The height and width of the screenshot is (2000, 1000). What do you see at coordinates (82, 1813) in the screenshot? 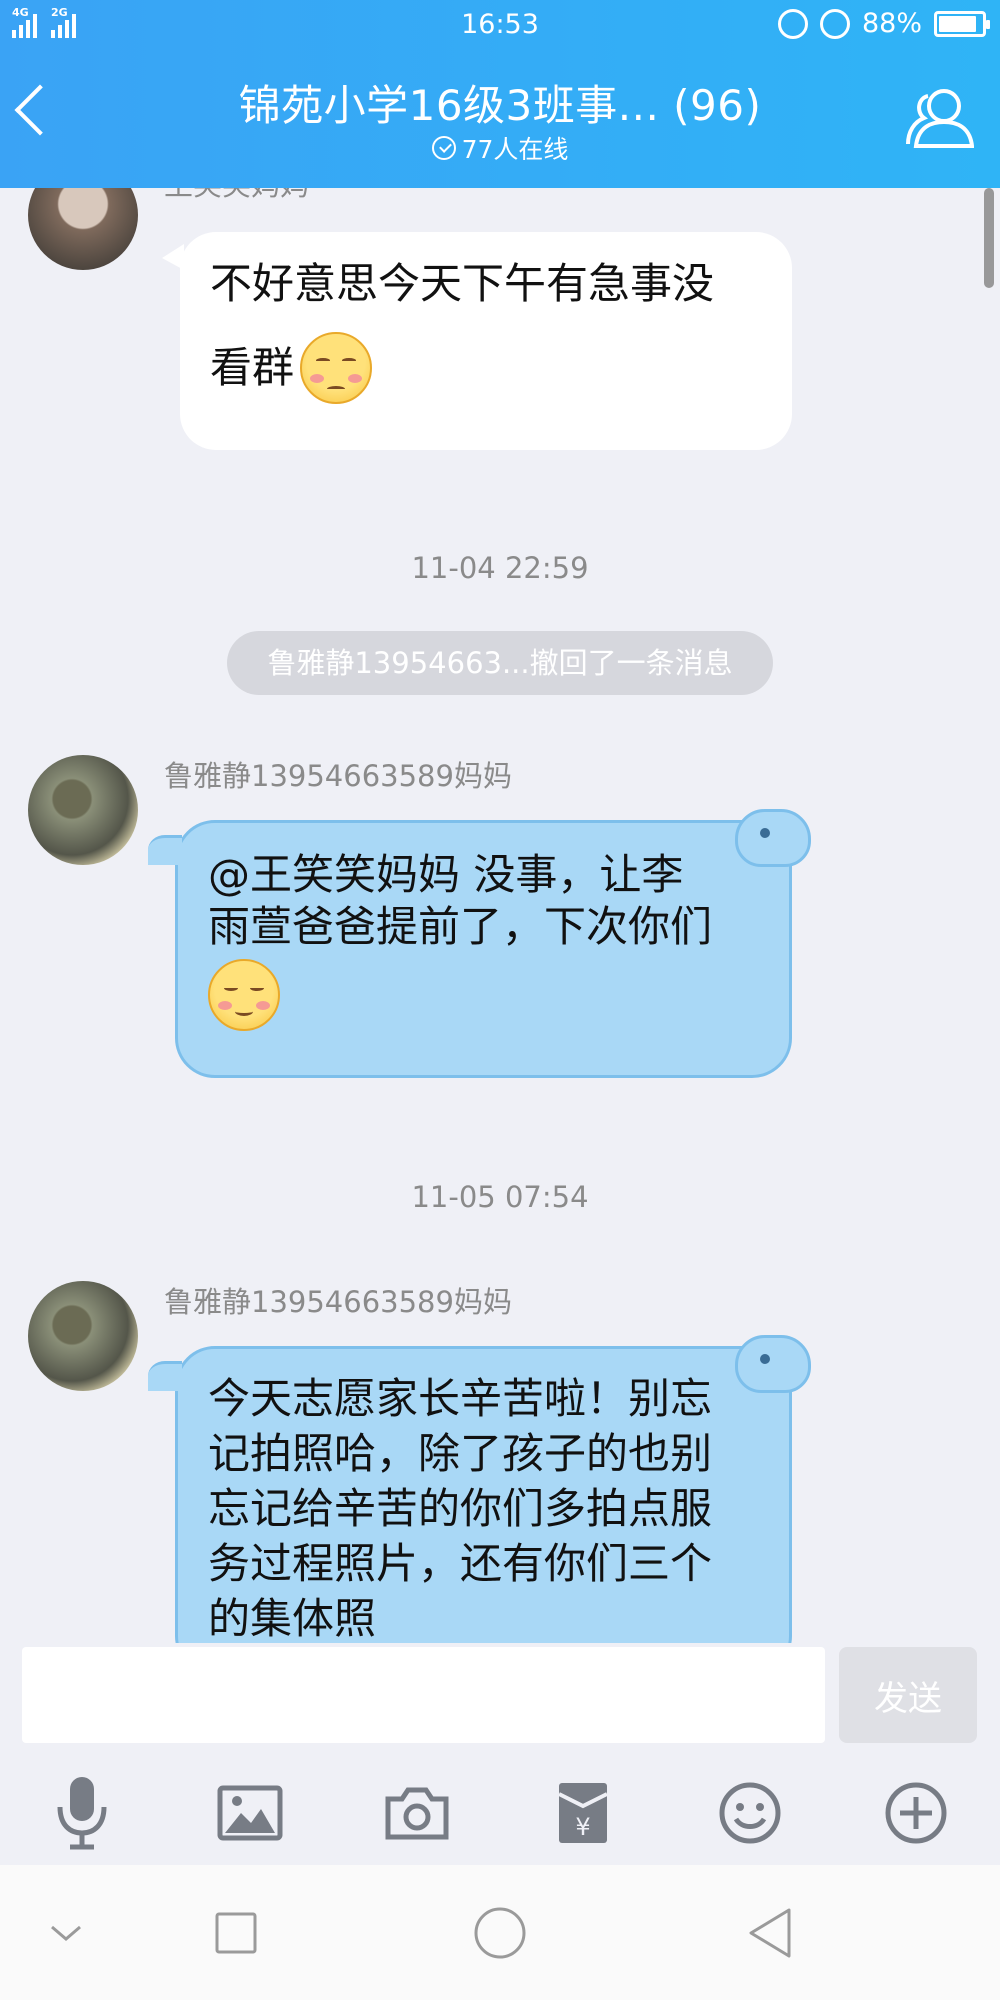
I see `microphone-icon` at bounding box center [82, 1813].